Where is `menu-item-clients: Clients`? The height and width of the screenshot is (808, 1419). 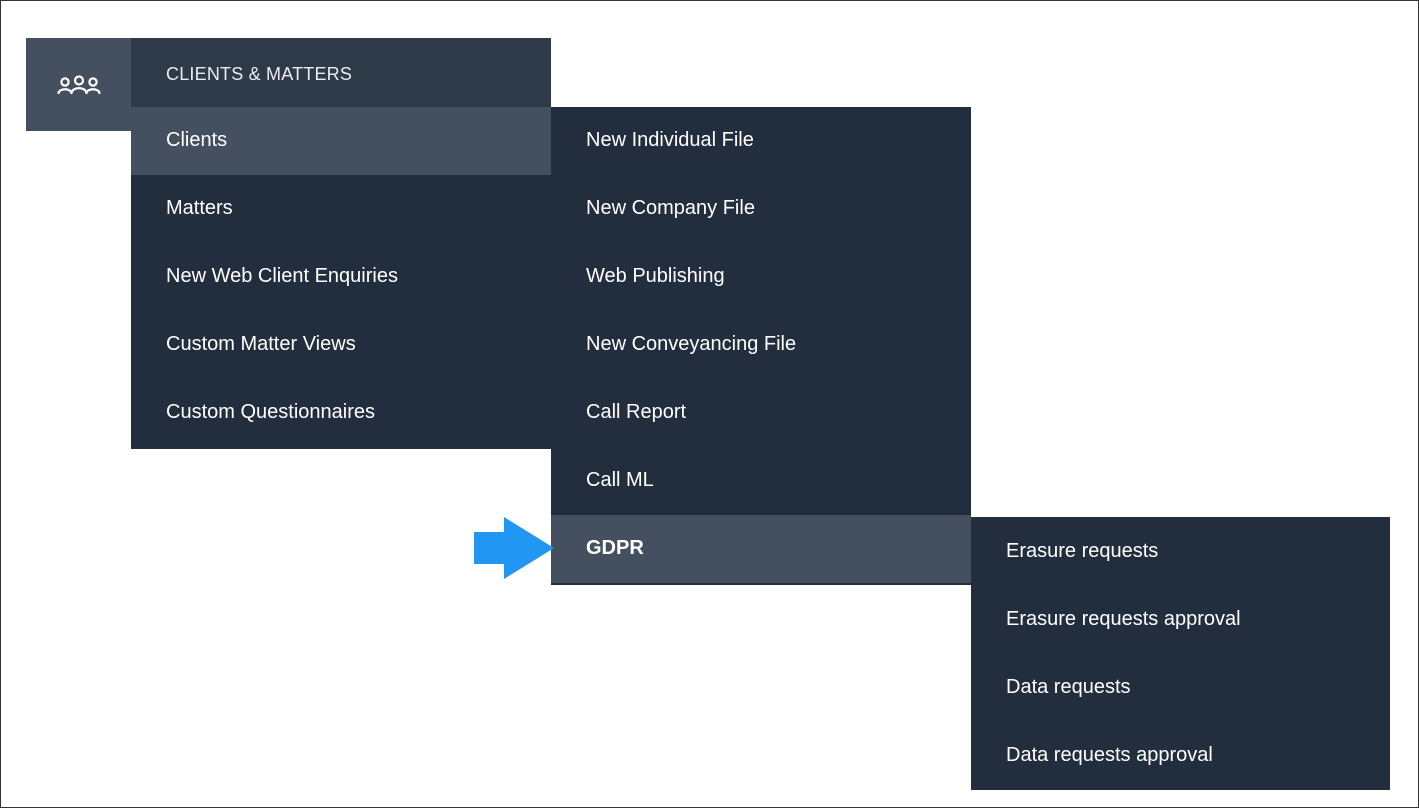
menu-item-clients: Clients is located at coordinates (341, 141).